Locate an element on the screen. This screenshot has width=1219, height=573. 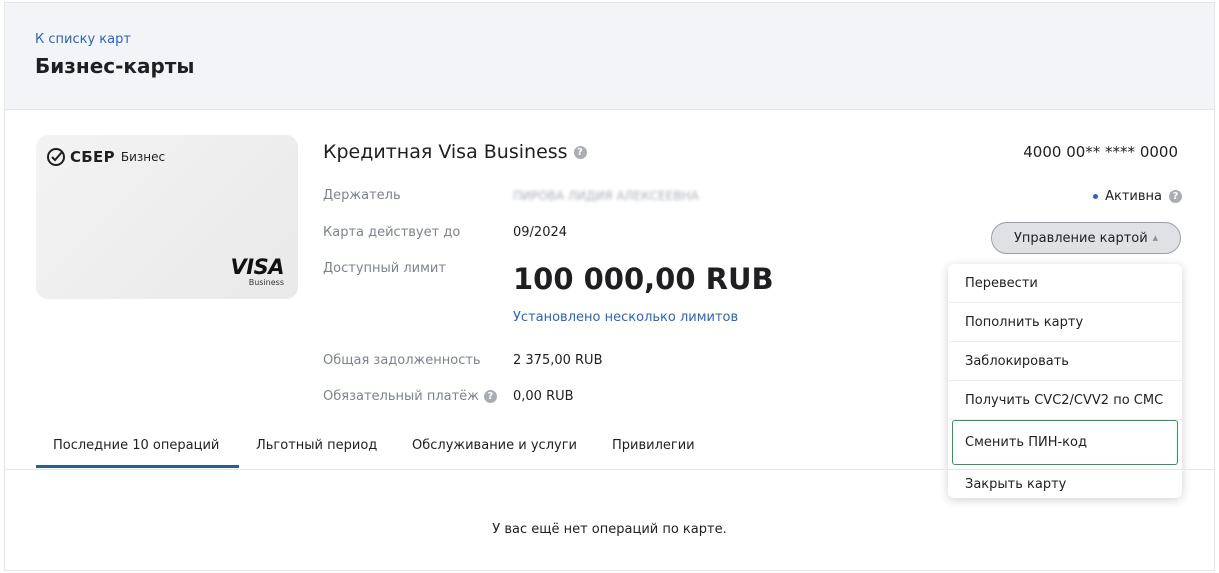
card-name-text: Кредитная Visa Business is located at coordinates (445, 152).